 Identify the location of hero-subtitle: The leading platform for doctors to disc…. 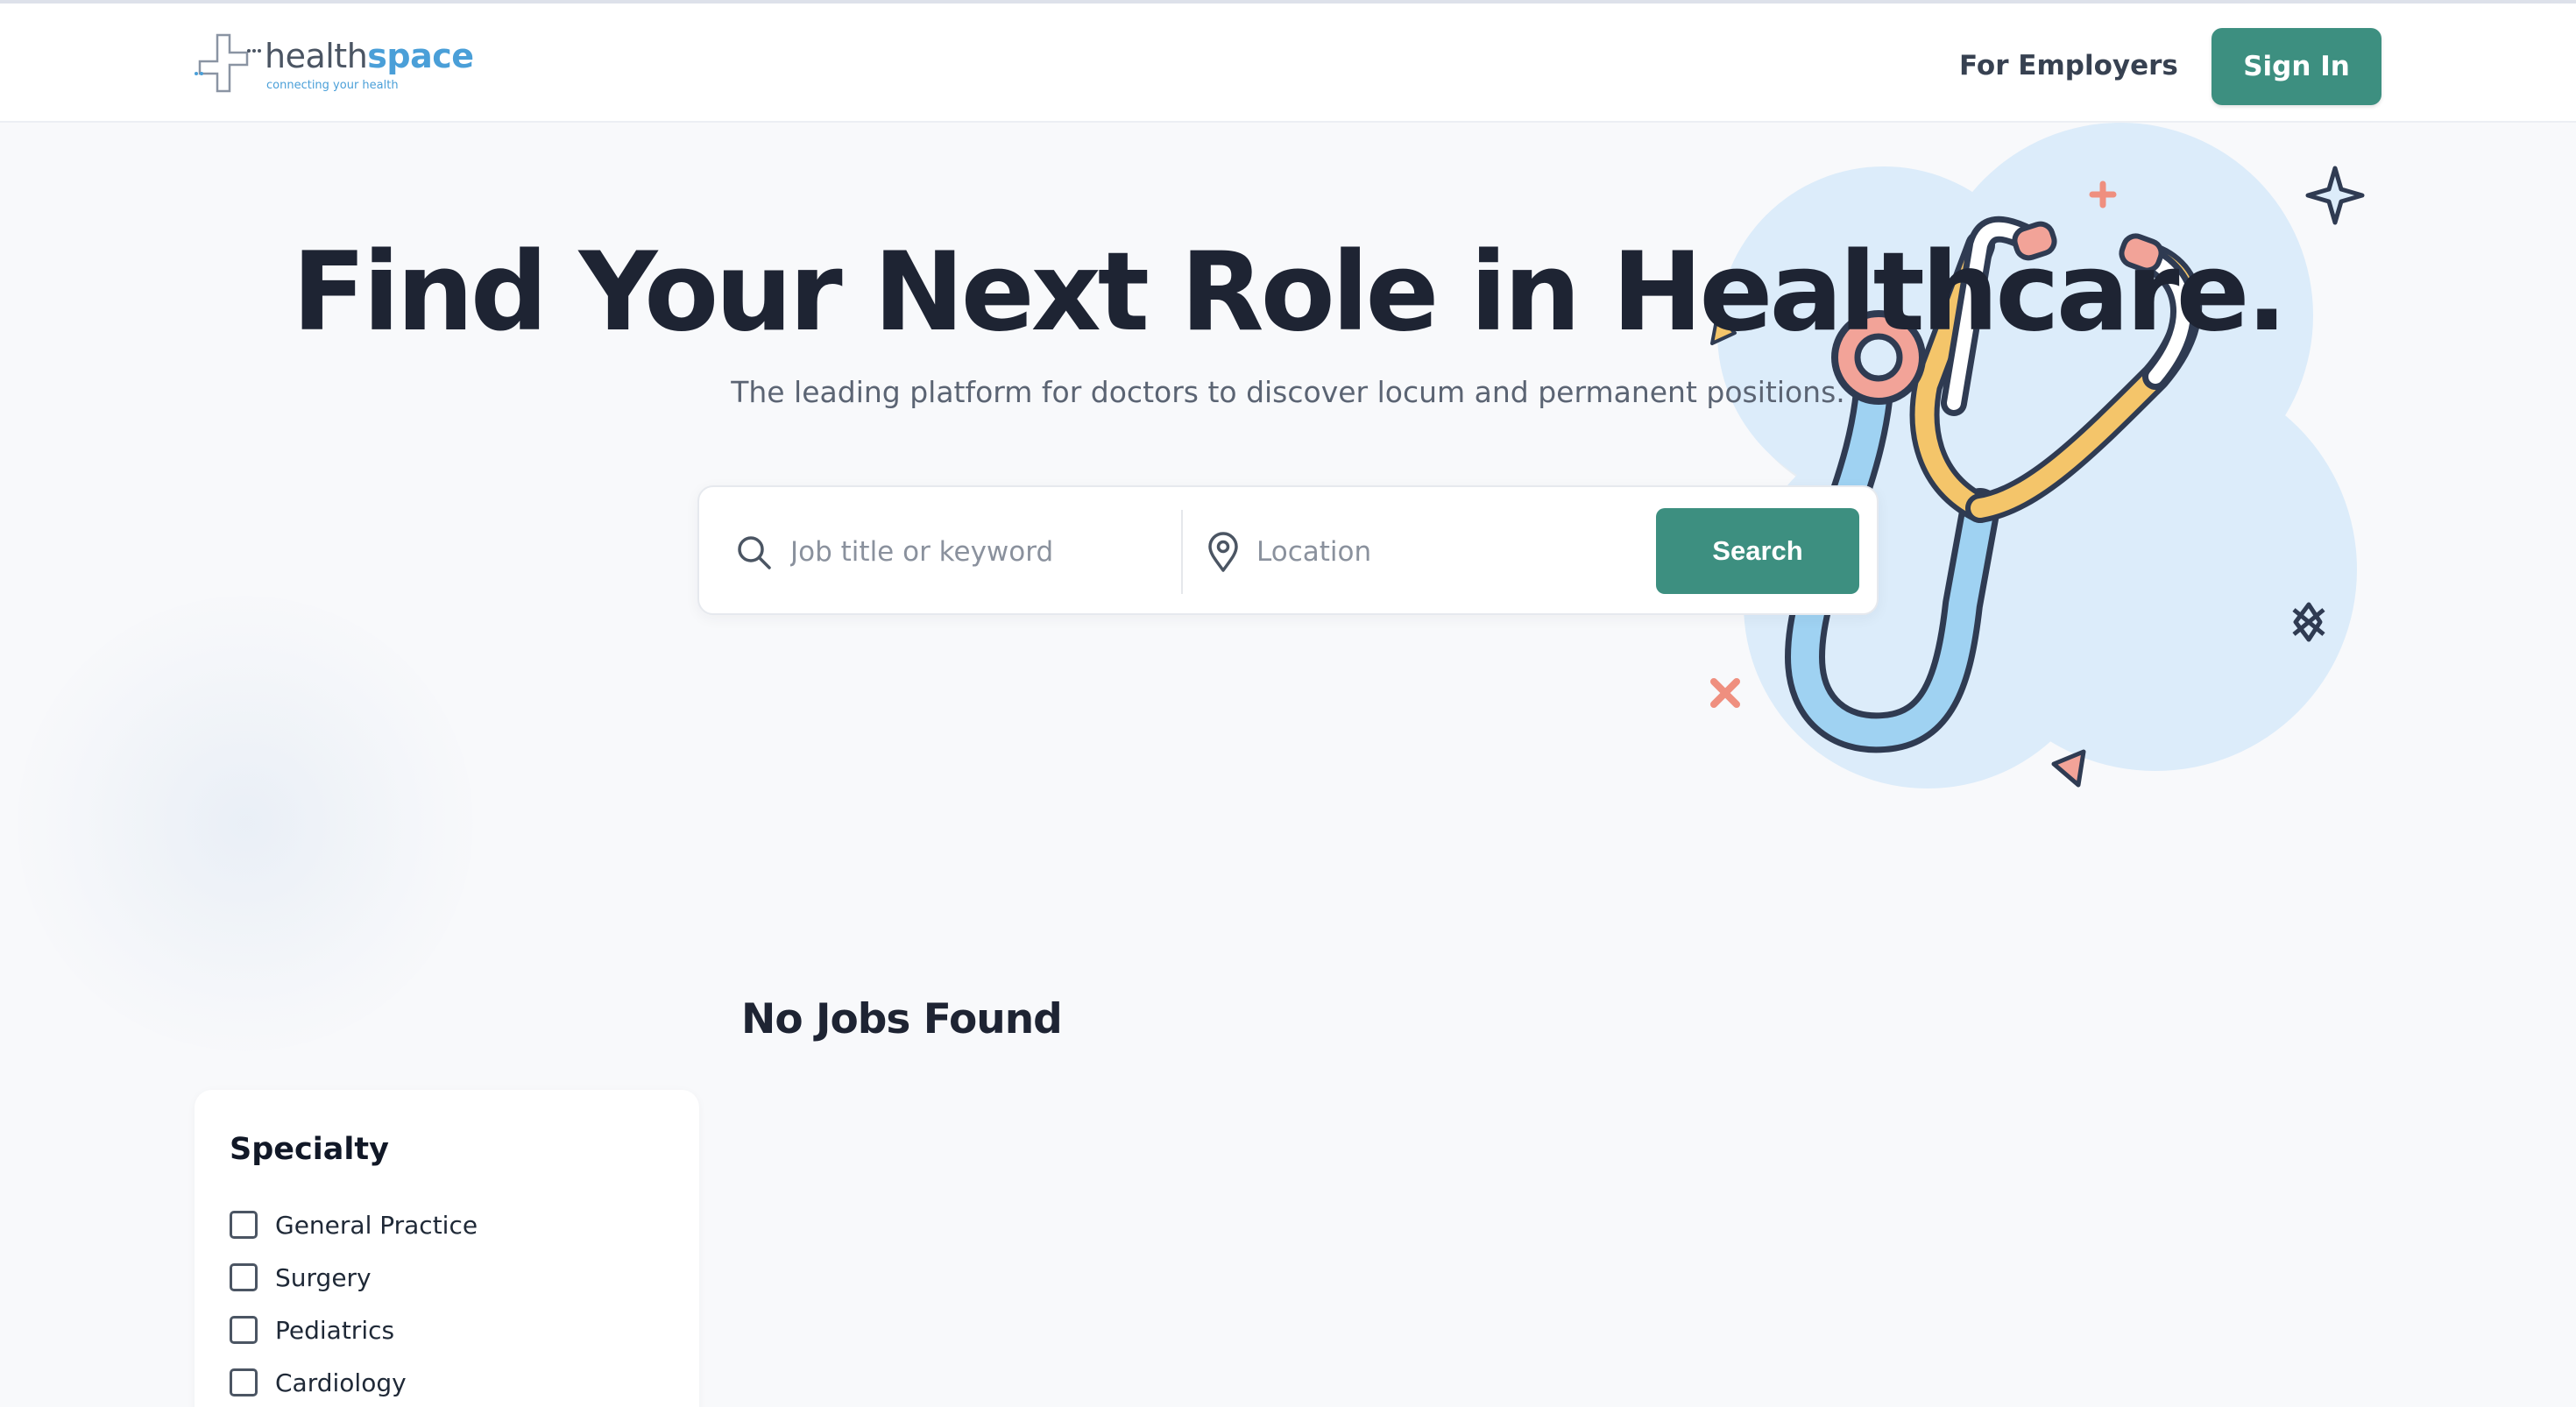
(1288, 392).